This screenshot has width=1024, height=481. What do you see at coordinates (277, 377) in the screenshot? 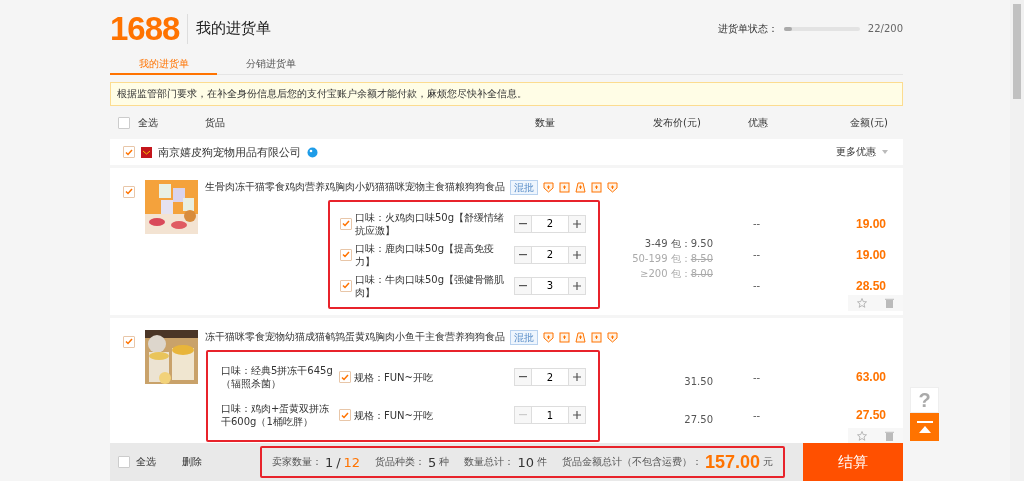
I see `variant-flavor: 口味：经典5拼冻干645g（辐照杀菌）` at bounding box center [277, 377].